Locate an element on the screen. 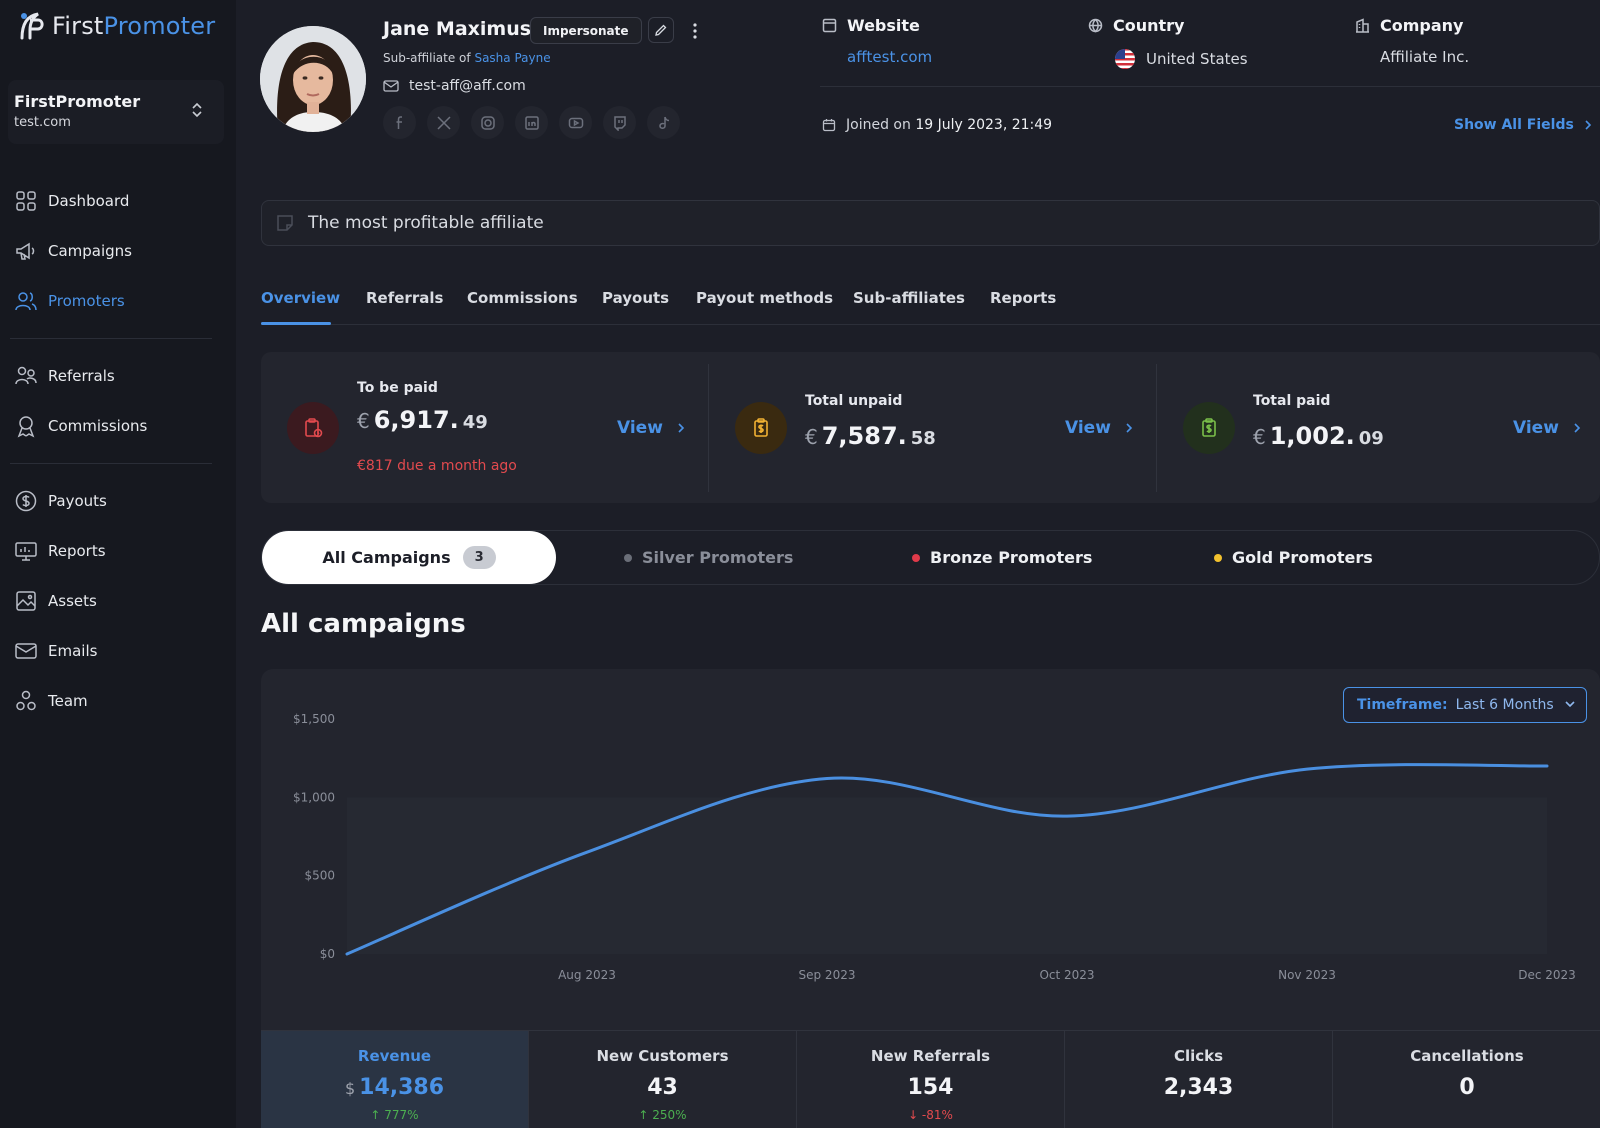  note-text: The most profitable affiliate is located at coordinates (426, 223).